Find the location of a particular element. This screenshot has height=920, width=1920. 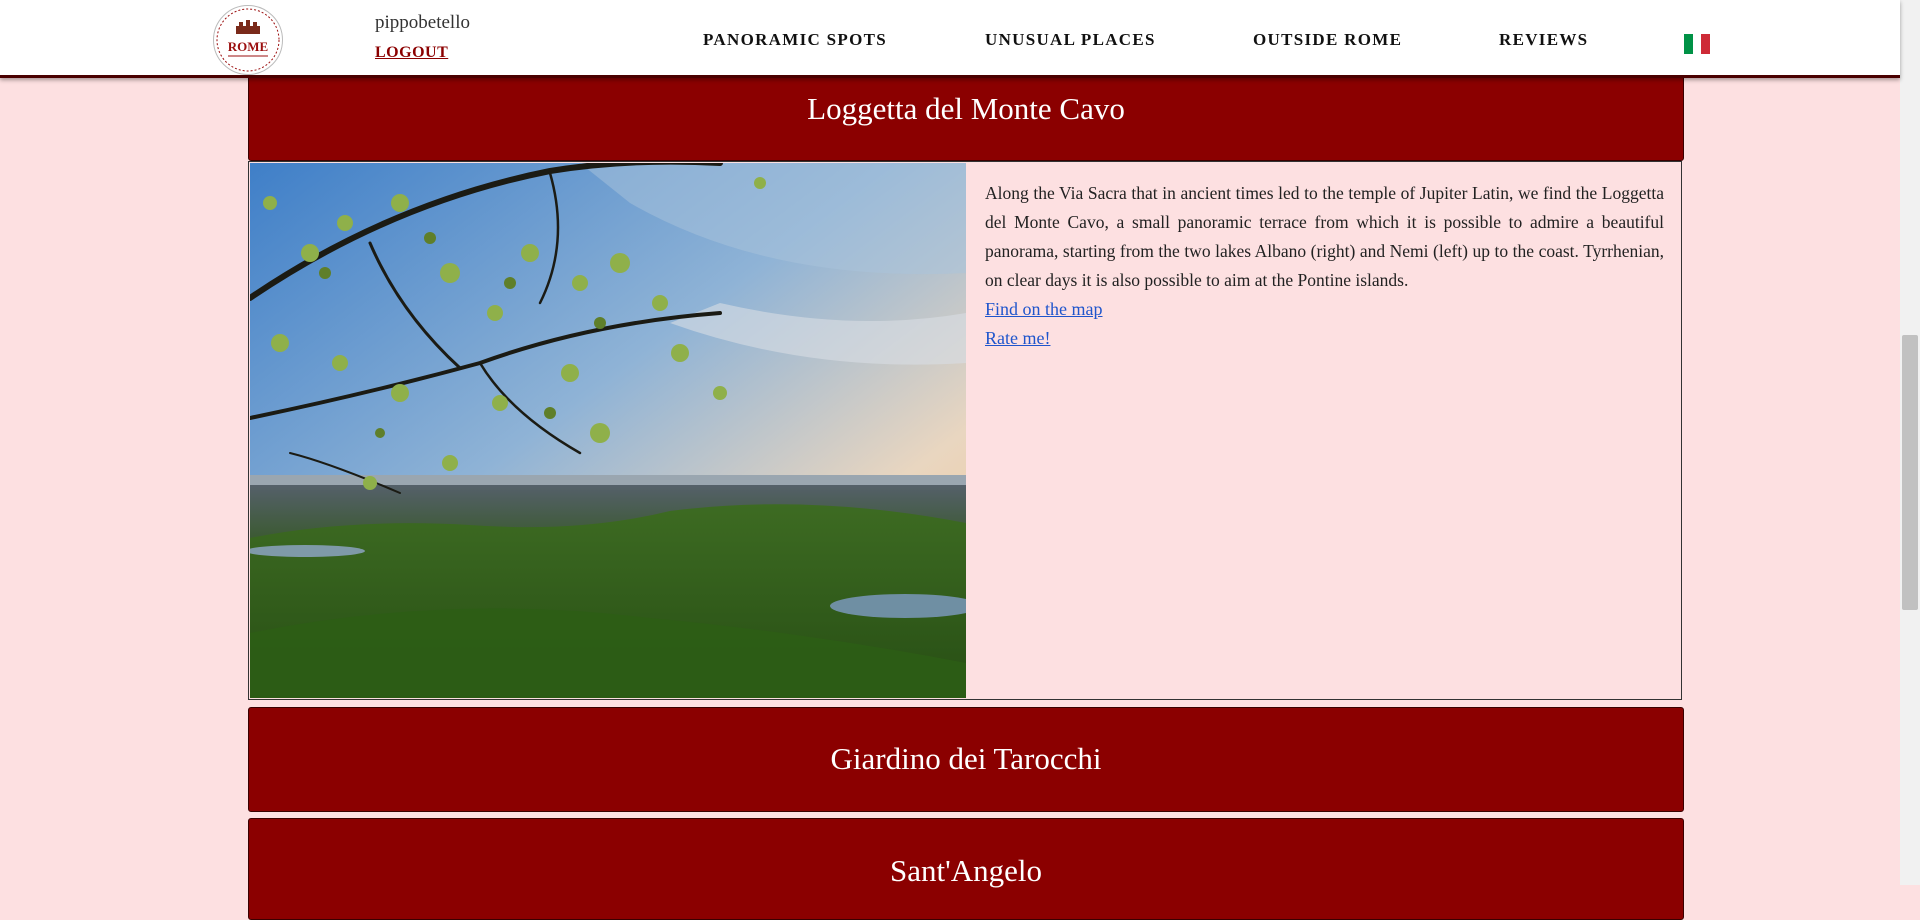

logout-link: LOGOUT is located at coordinates (411, 53).